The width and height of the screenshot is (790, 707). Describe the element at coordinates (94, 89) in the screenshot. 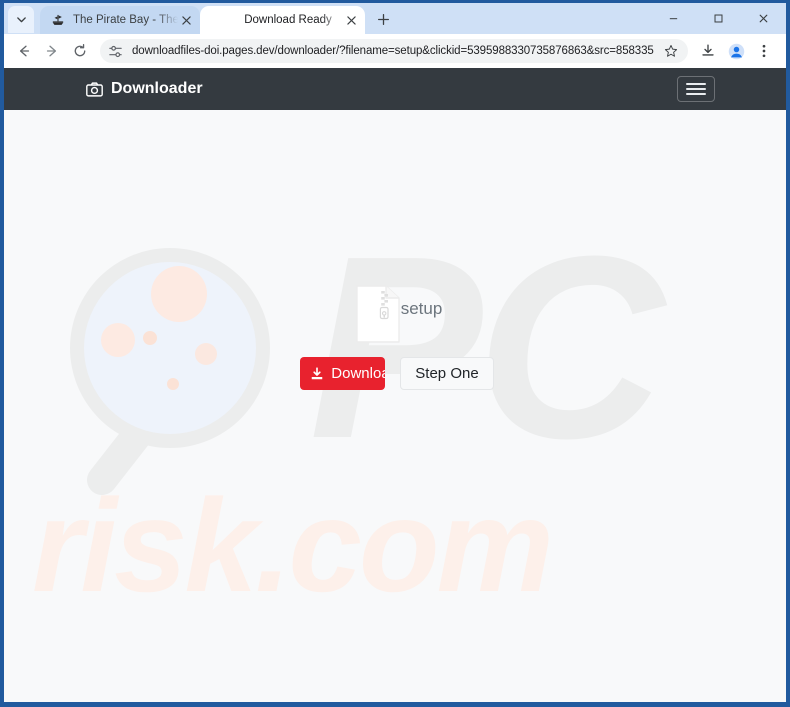

I see `camera-icon` at that location.